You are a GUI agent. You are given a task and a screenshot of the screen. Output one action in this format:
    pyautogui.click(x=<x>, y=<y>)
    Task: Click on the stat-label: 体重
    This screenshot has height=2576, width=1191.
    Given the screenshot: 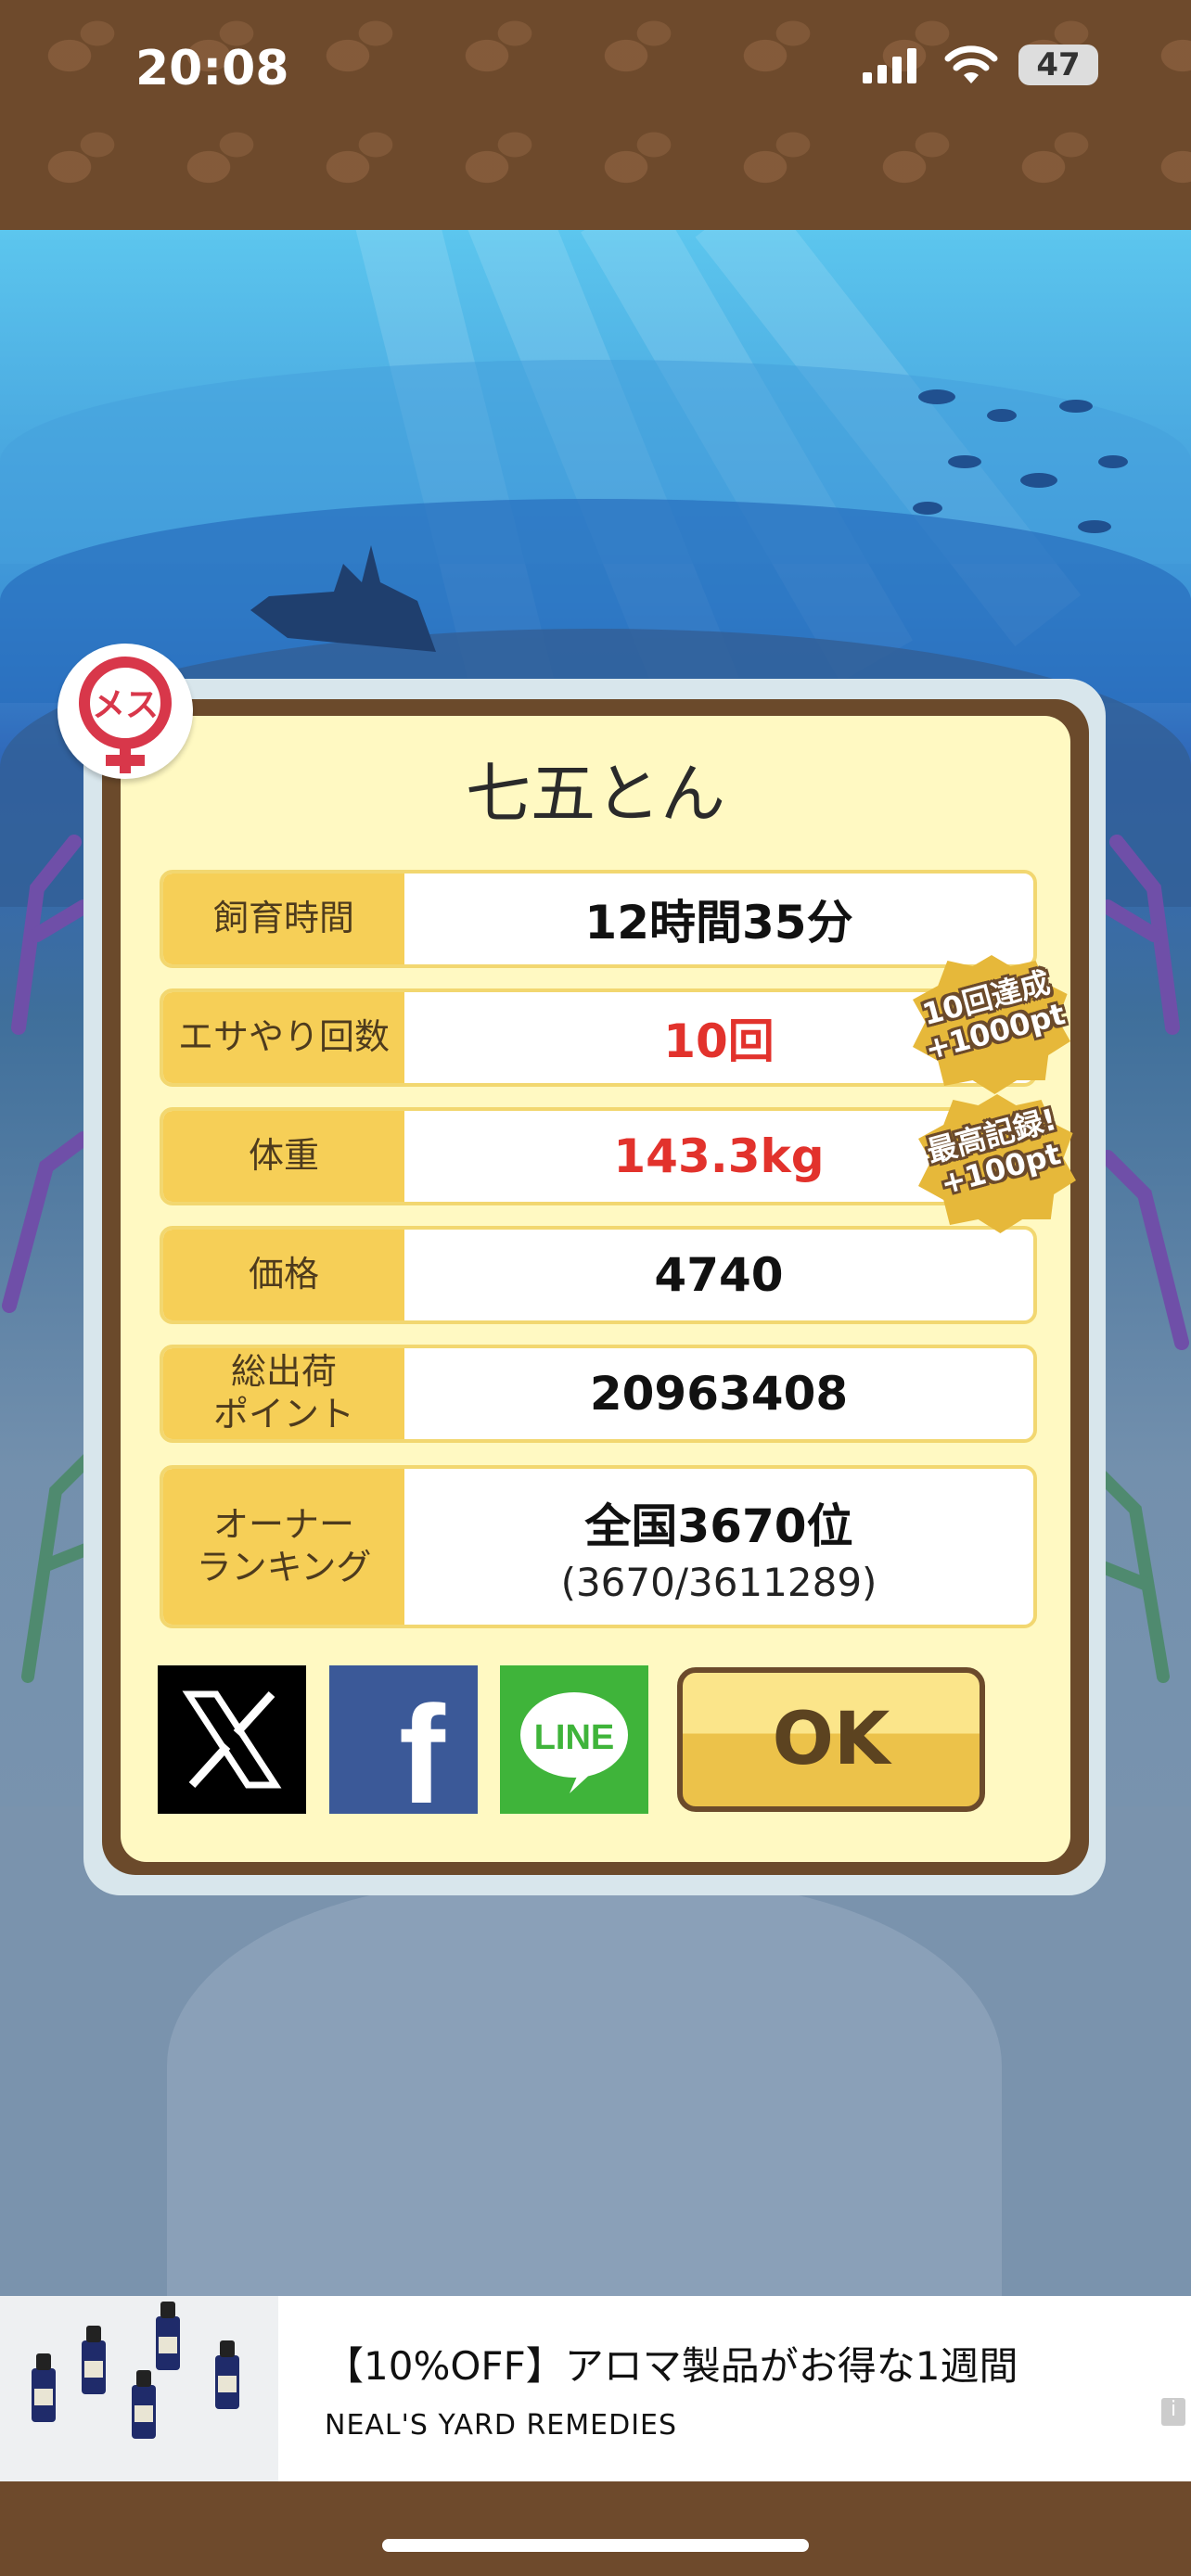 What is the action you would take?
    pyautogui.click(x=283, y=1156)
    